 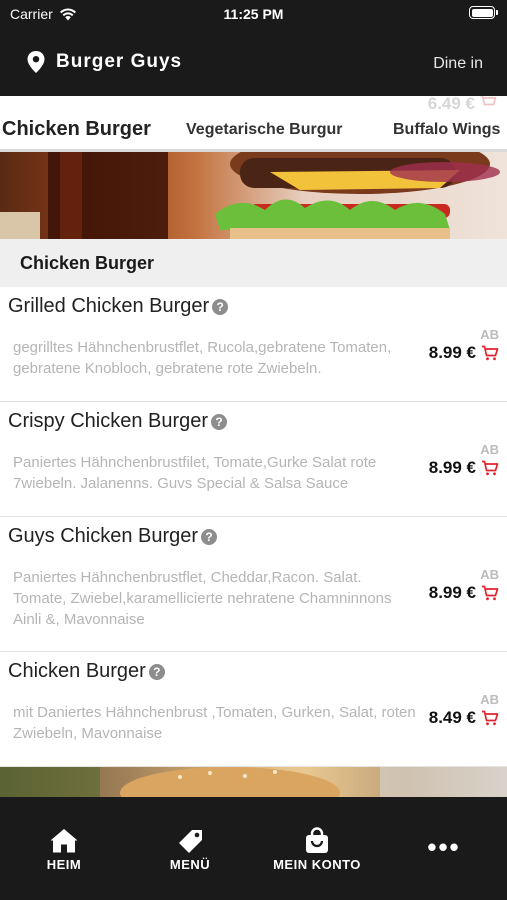 What do you see at coordinates (64, 864) in the screenshot?
I see `tab-home-label: HEIM` at bounding box center [64, 864].